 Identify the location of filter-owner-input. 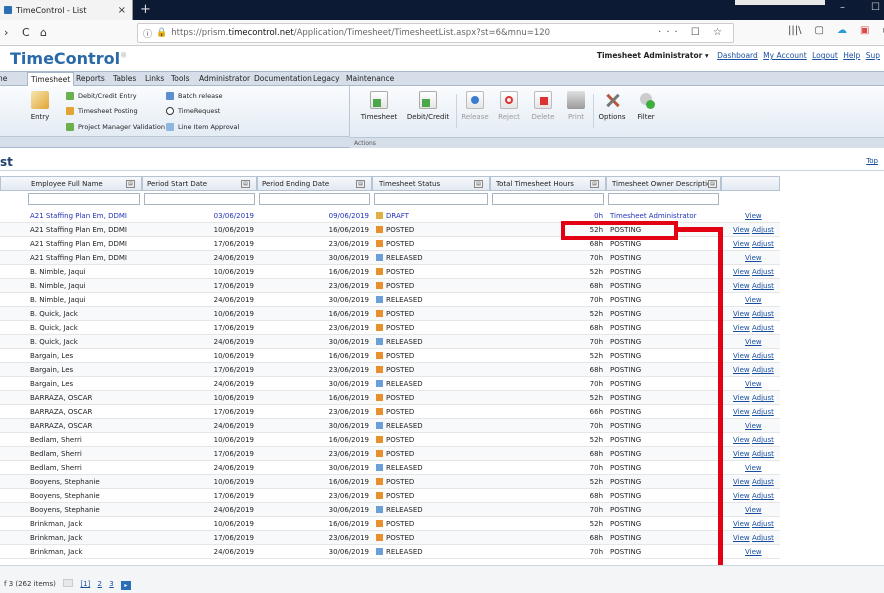
(663, 199).